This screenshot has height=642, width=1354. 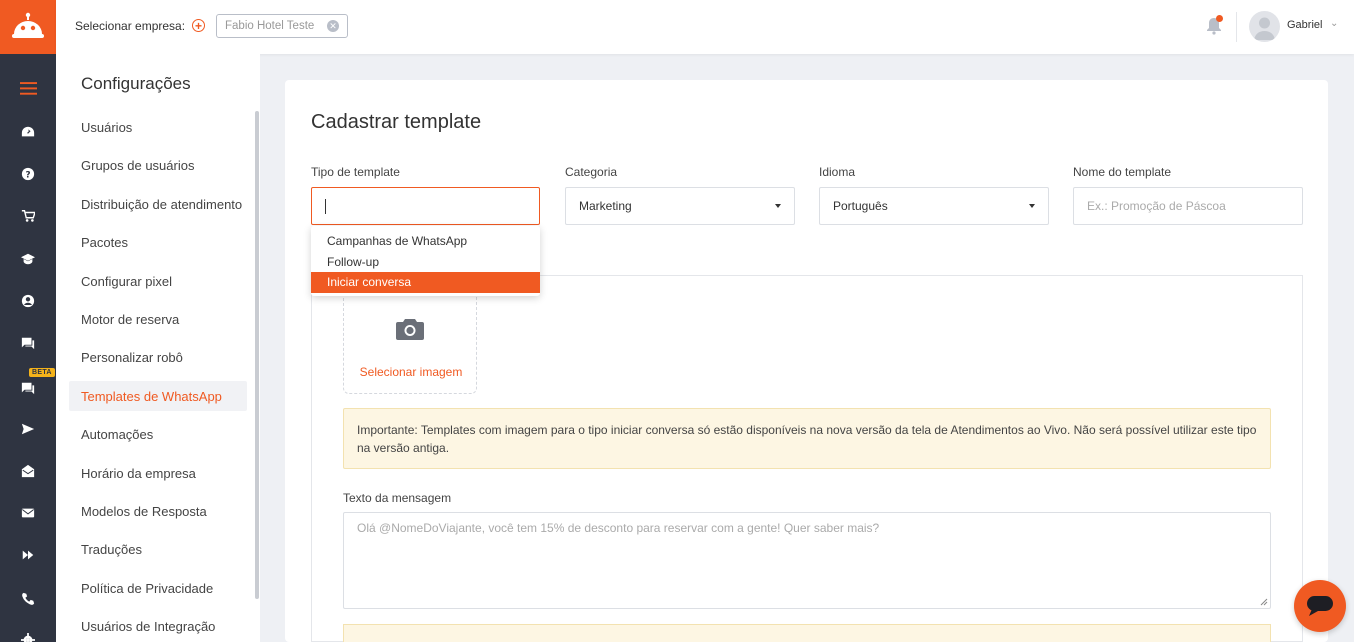 What do you see at coordinates (1304, 25) in the screenshot?
I see `user-name: Gabriel` at bounding box center [1304, 25].